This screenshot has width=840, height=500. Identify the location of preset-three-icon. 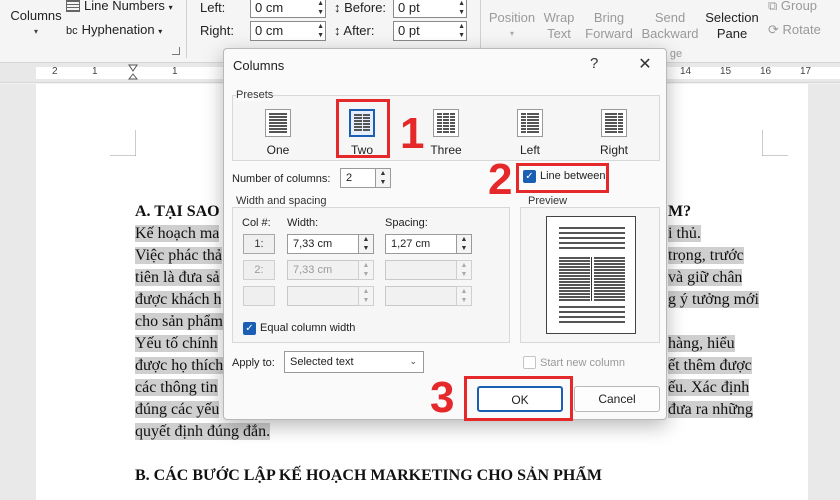
(446, 123).